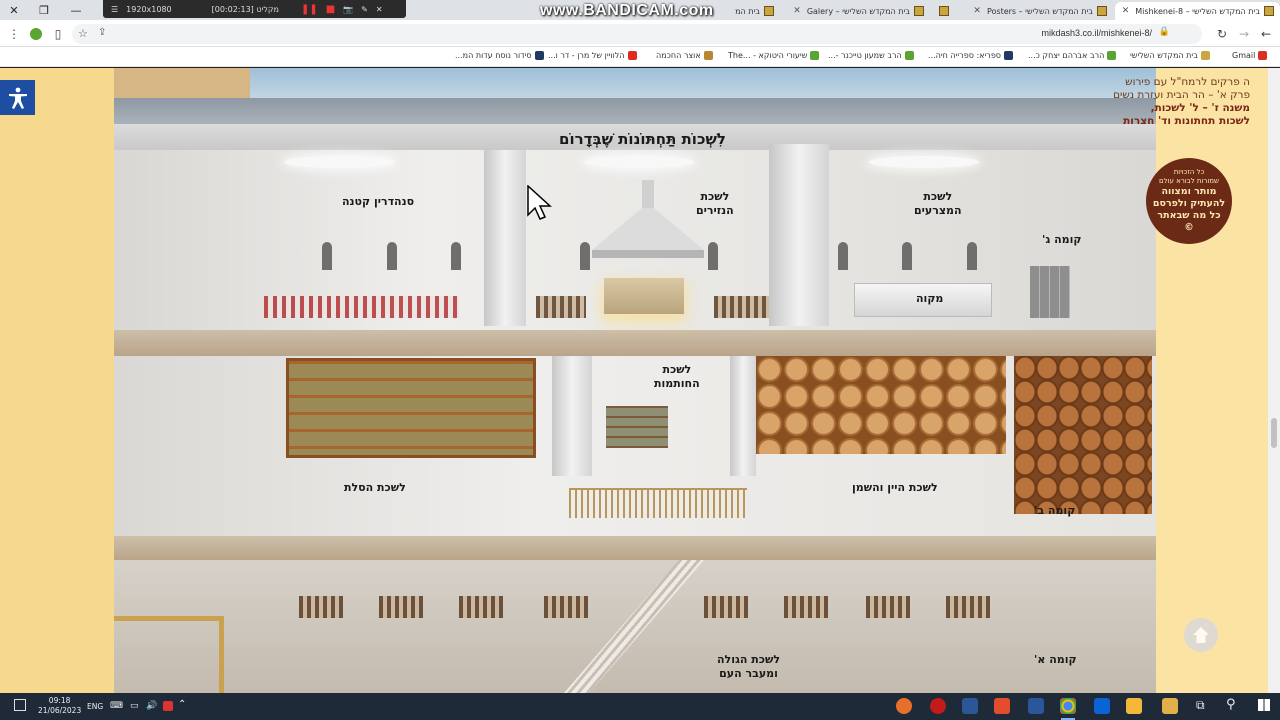  Describe the element at coordinates (1050, 292) in the screenshot. I see `lockers` at that location.